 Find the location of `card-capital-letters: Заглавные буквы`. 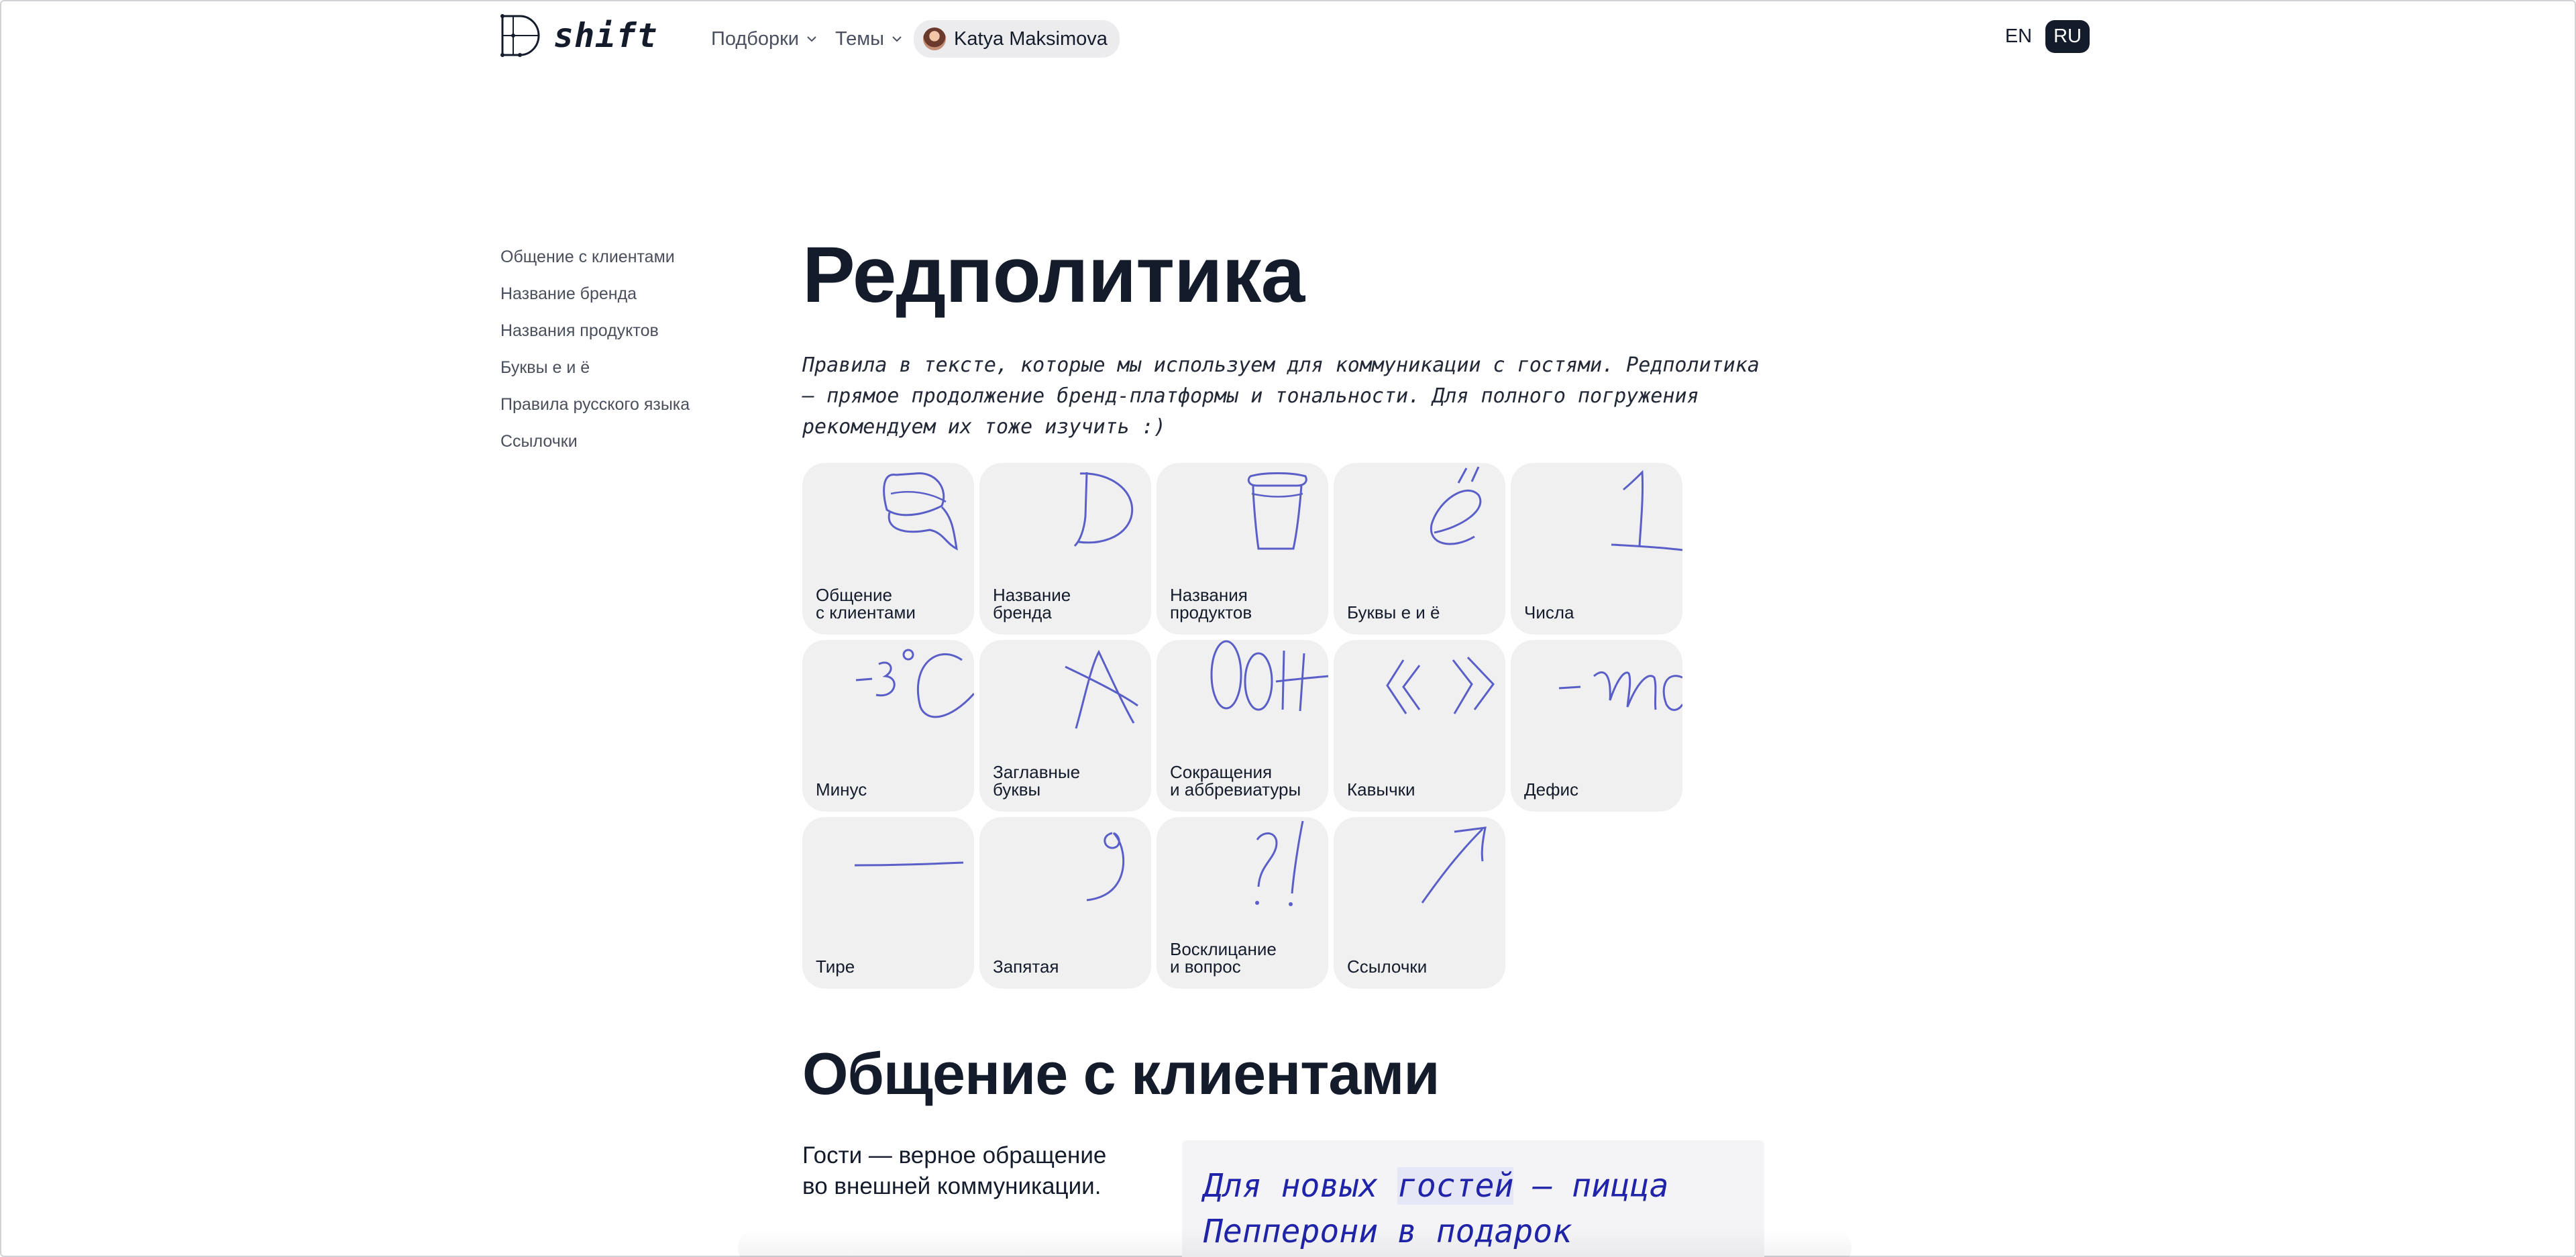

card-capital-letters: Заглавные буквы is located at coordinates (1065, 726).